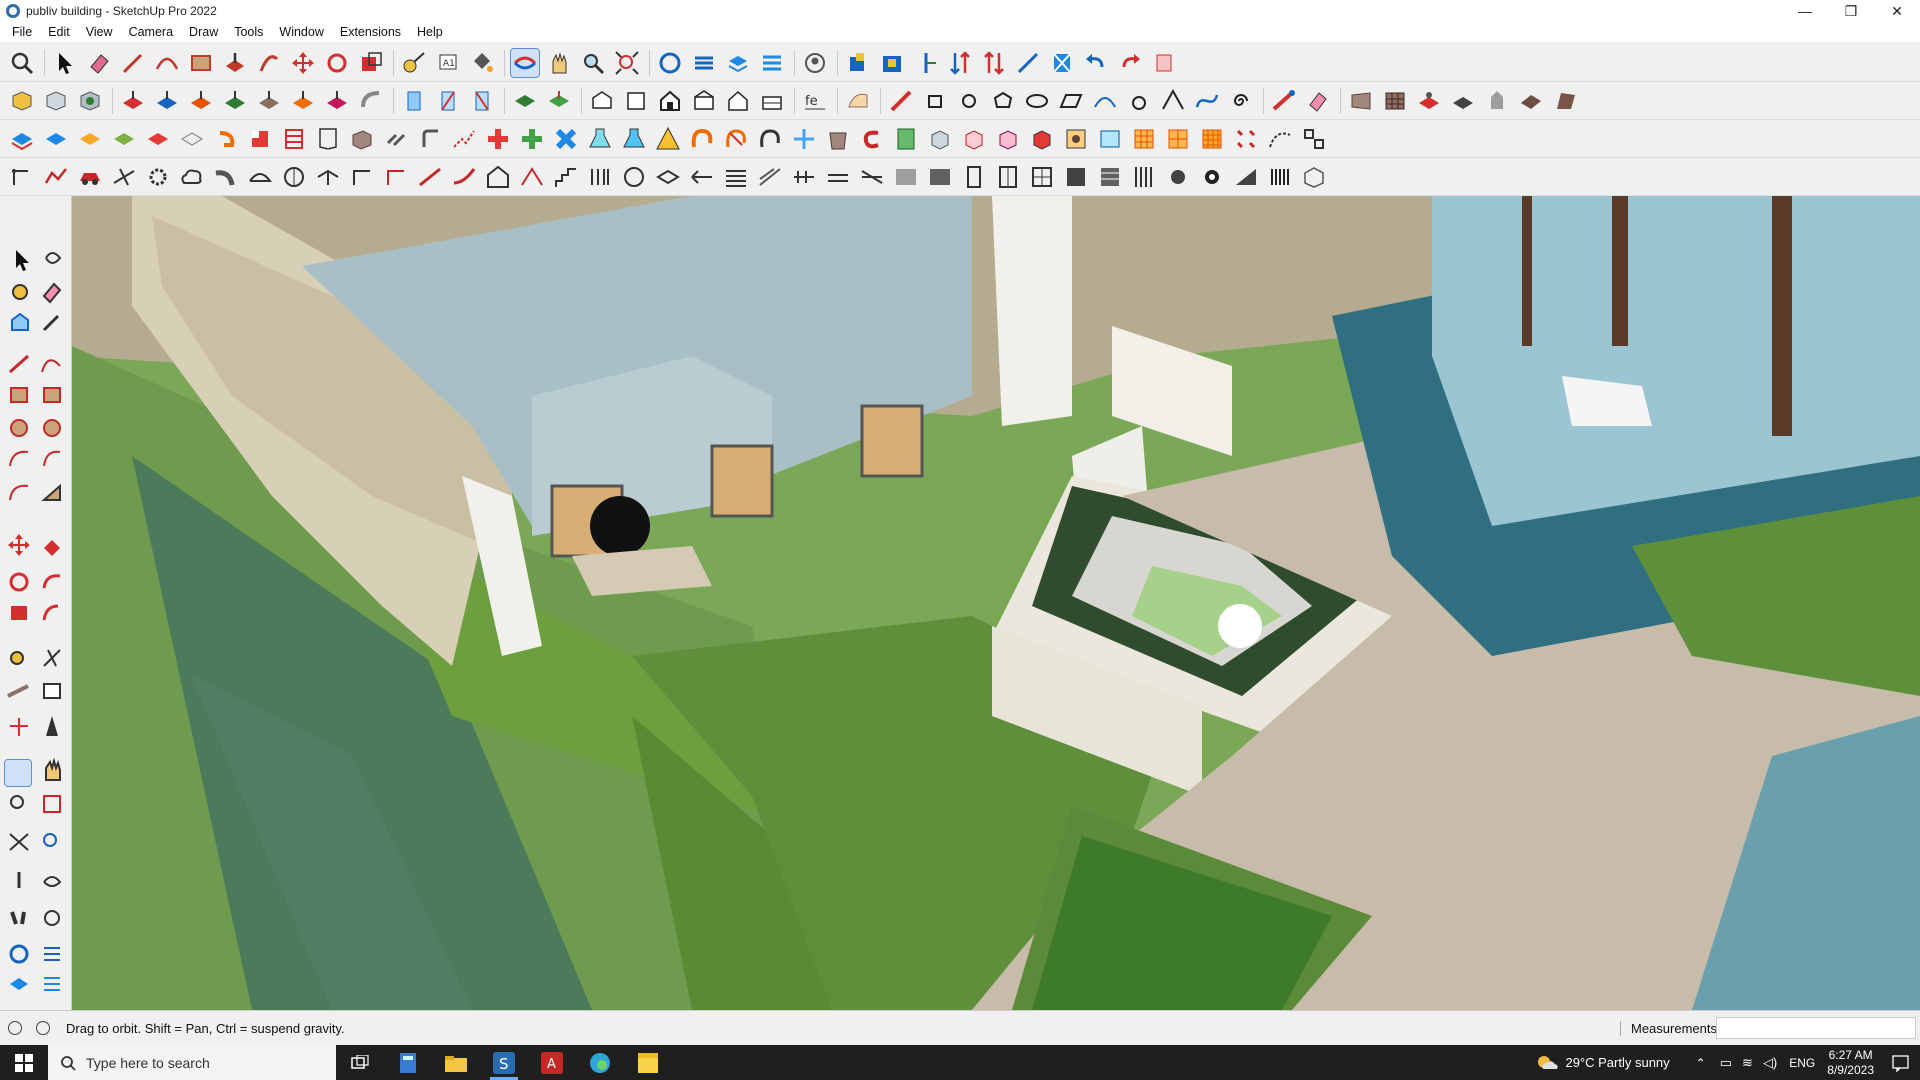 Image resolution: width=1920 pixels, height=1080 pixels. I want to click on redo-icon, so click(1130, 63).